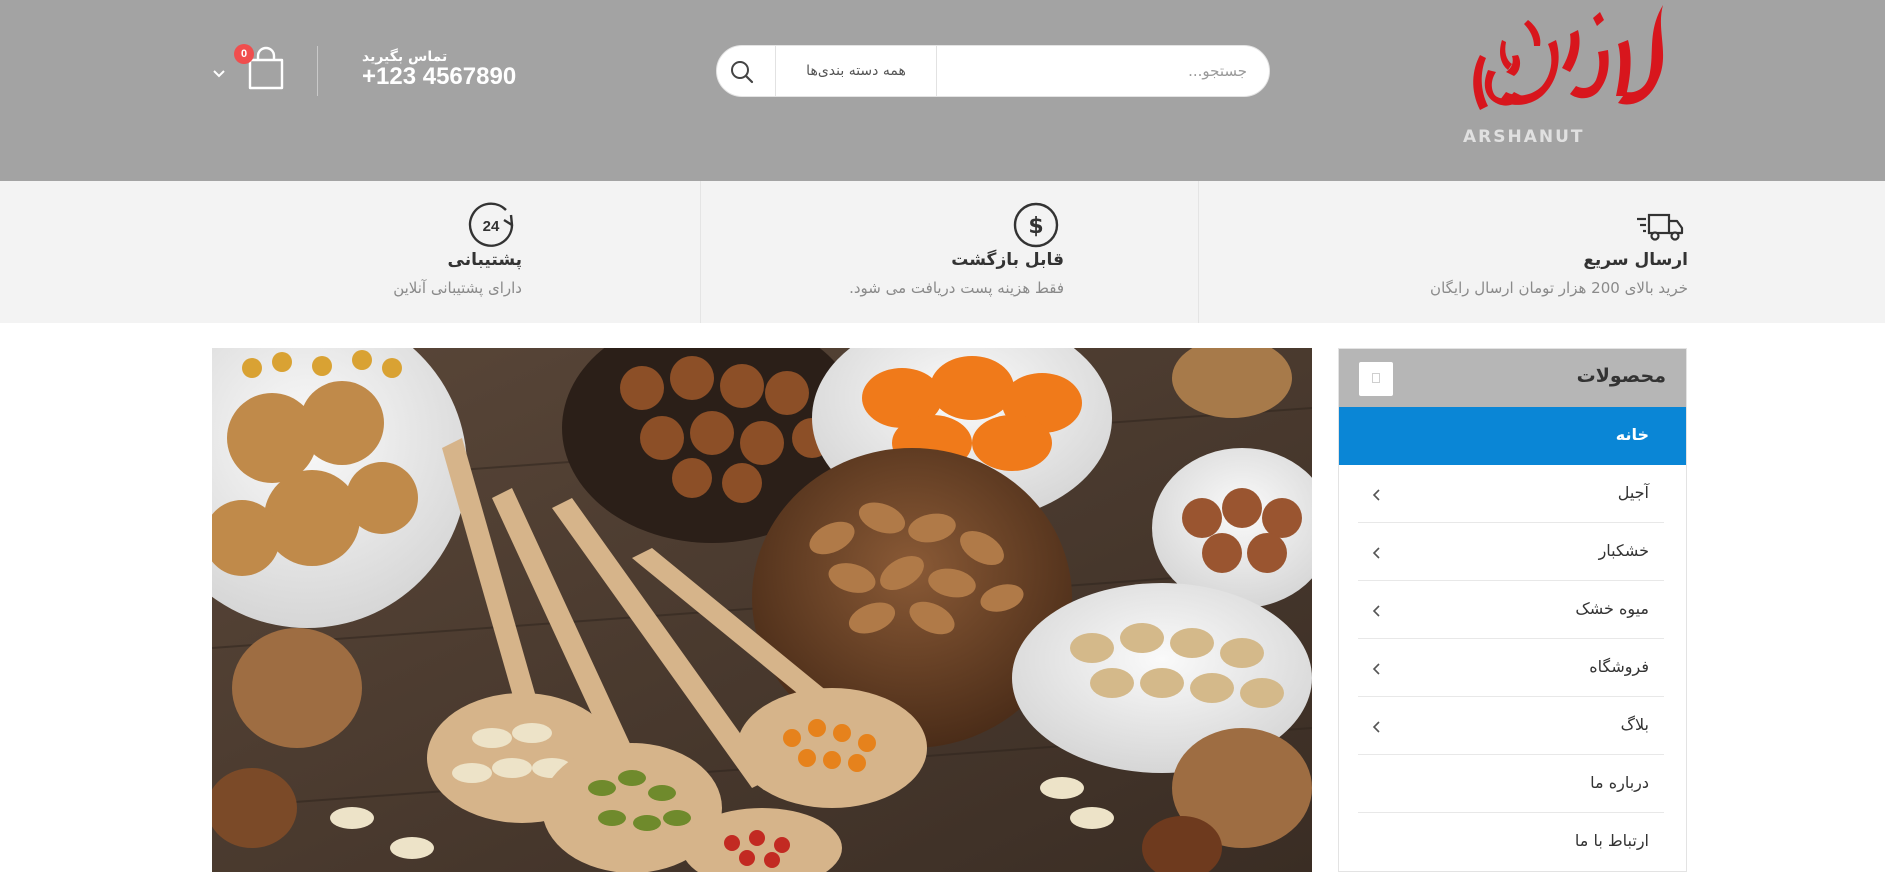 The image size is (1885, 896). I want to click on support-24-icon: 24, so click(493, 225).